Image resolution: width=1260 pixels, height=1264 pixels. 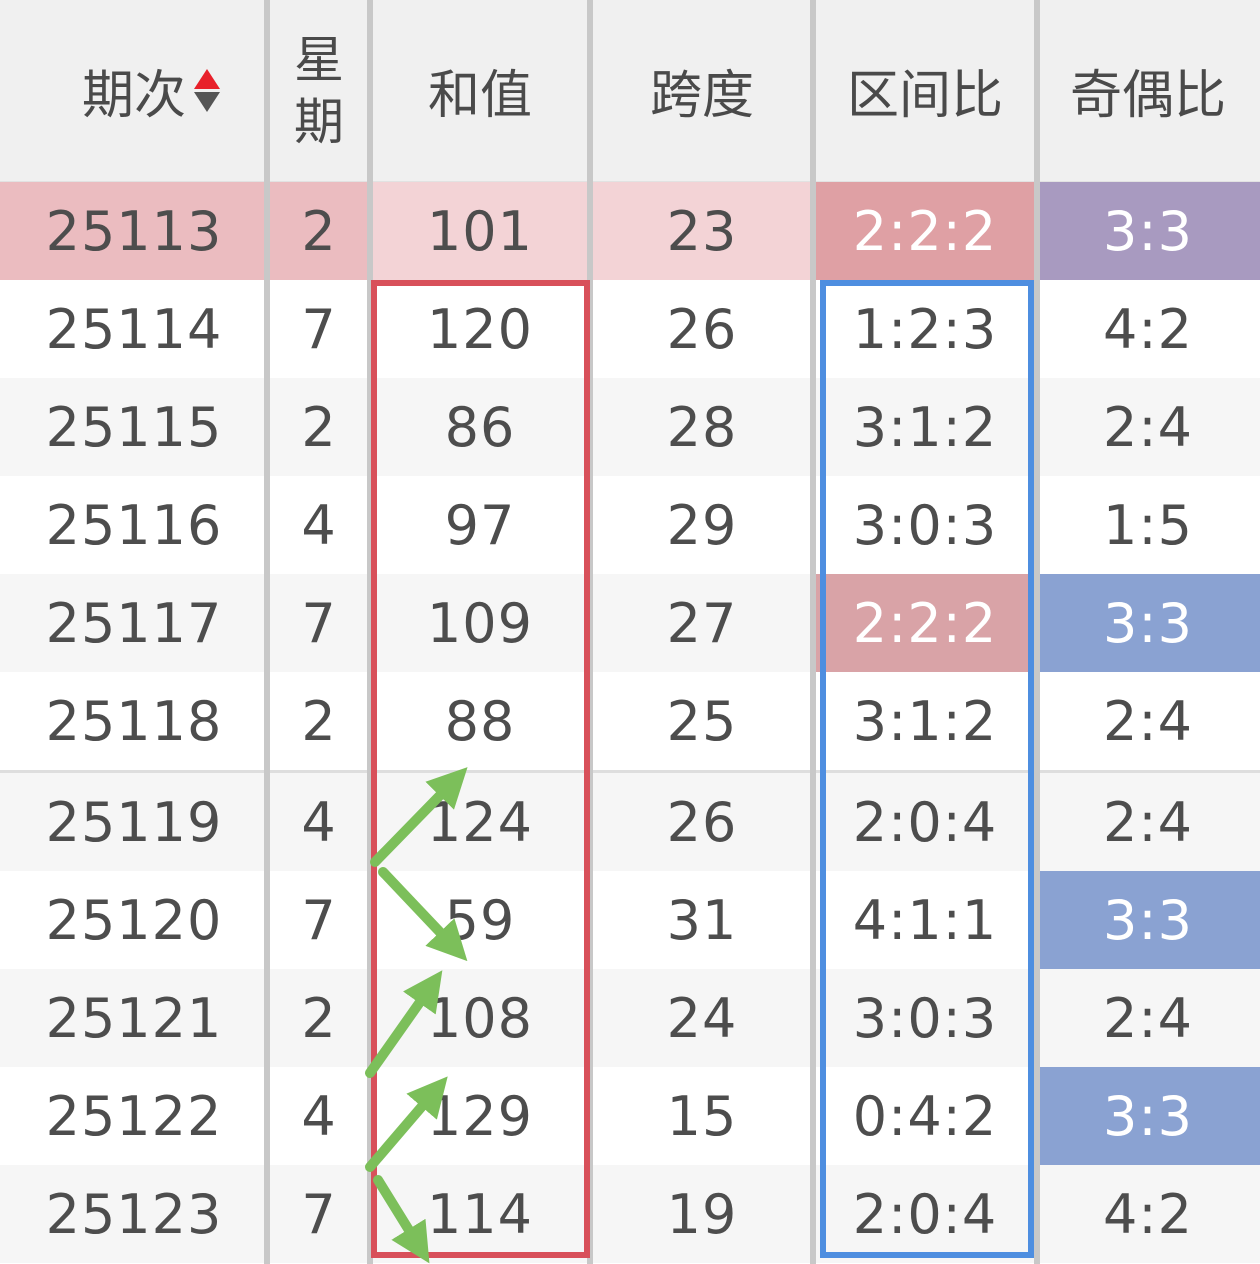 I want to click on cell-period: 25114, so click(x=134, y=329).